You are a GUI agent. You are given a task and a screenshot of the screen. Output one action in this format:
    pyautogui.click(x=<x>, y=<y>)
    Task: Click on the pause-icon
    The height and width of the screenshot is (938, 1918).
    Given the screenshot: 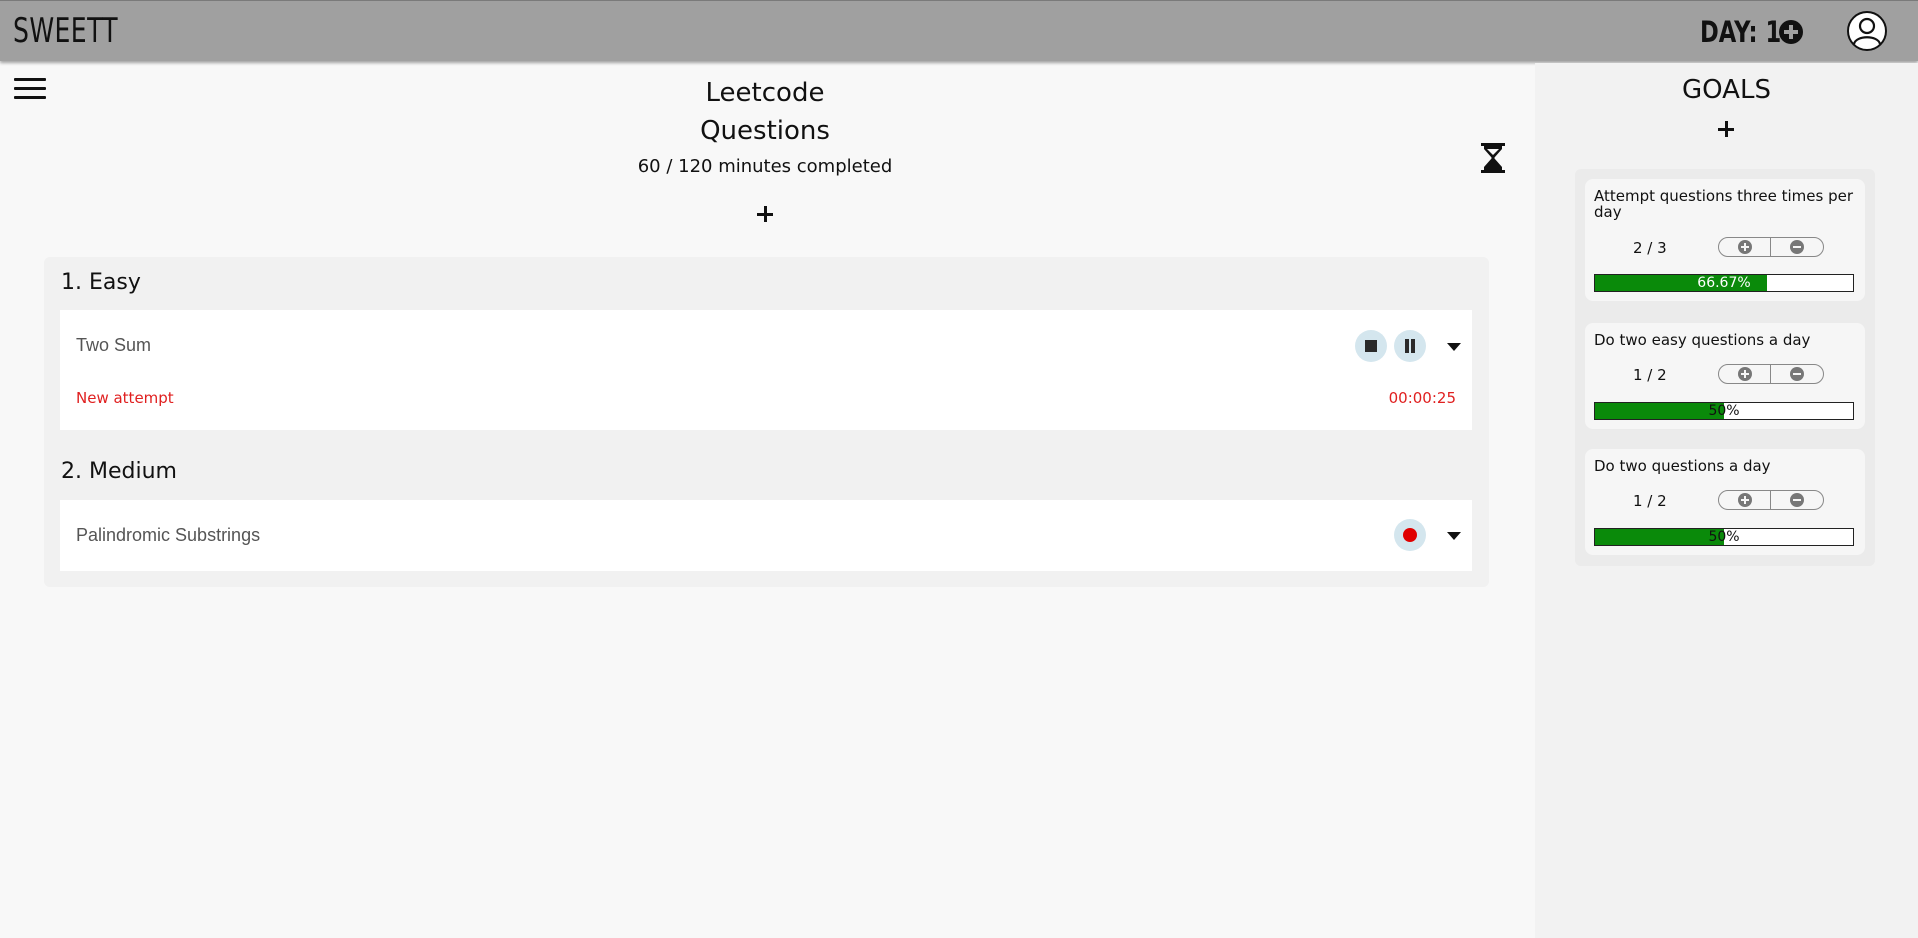 What is the action you would take?
    pyautogui.click(x=1410, y=346)
    